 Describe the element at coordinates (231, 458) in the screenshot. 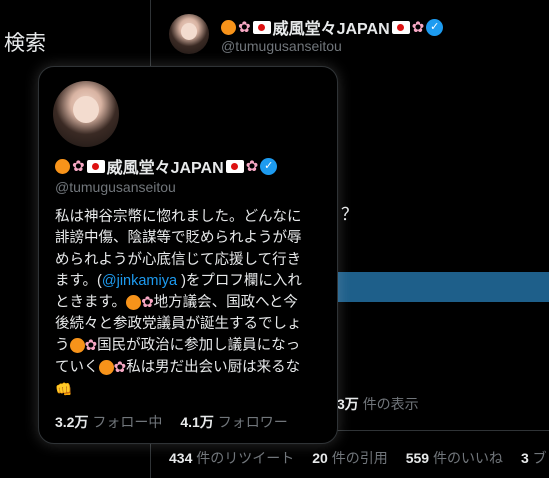

I see `retweets-stat: 434 件のリツイート` at that location.